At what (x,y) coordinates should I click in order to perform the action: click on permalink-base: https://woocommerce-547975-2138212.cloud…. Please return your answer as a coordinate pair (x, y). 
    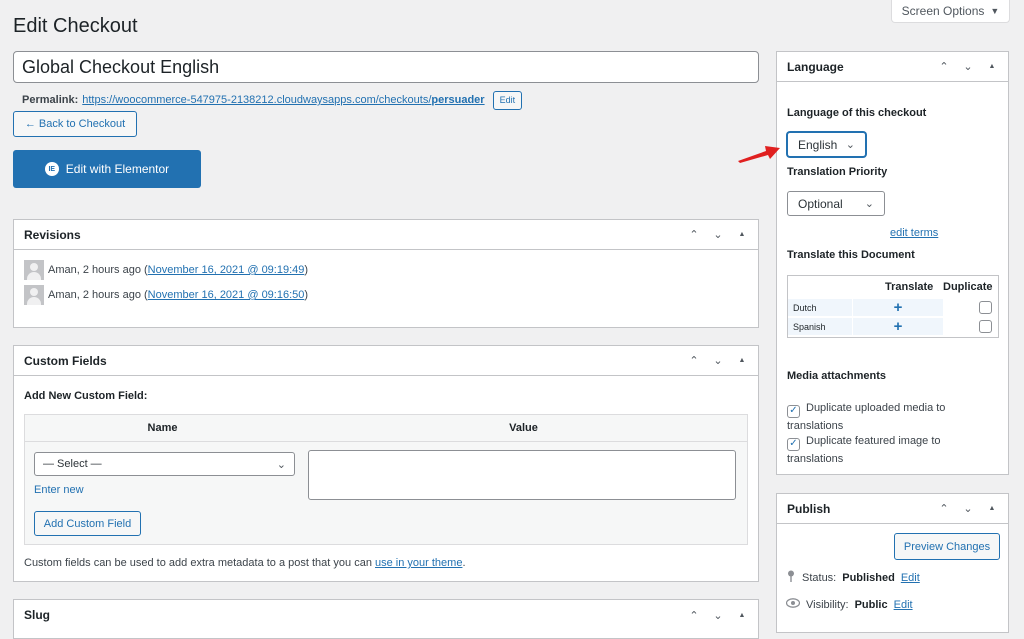
    Looking at the image, I should click on (257, 100).